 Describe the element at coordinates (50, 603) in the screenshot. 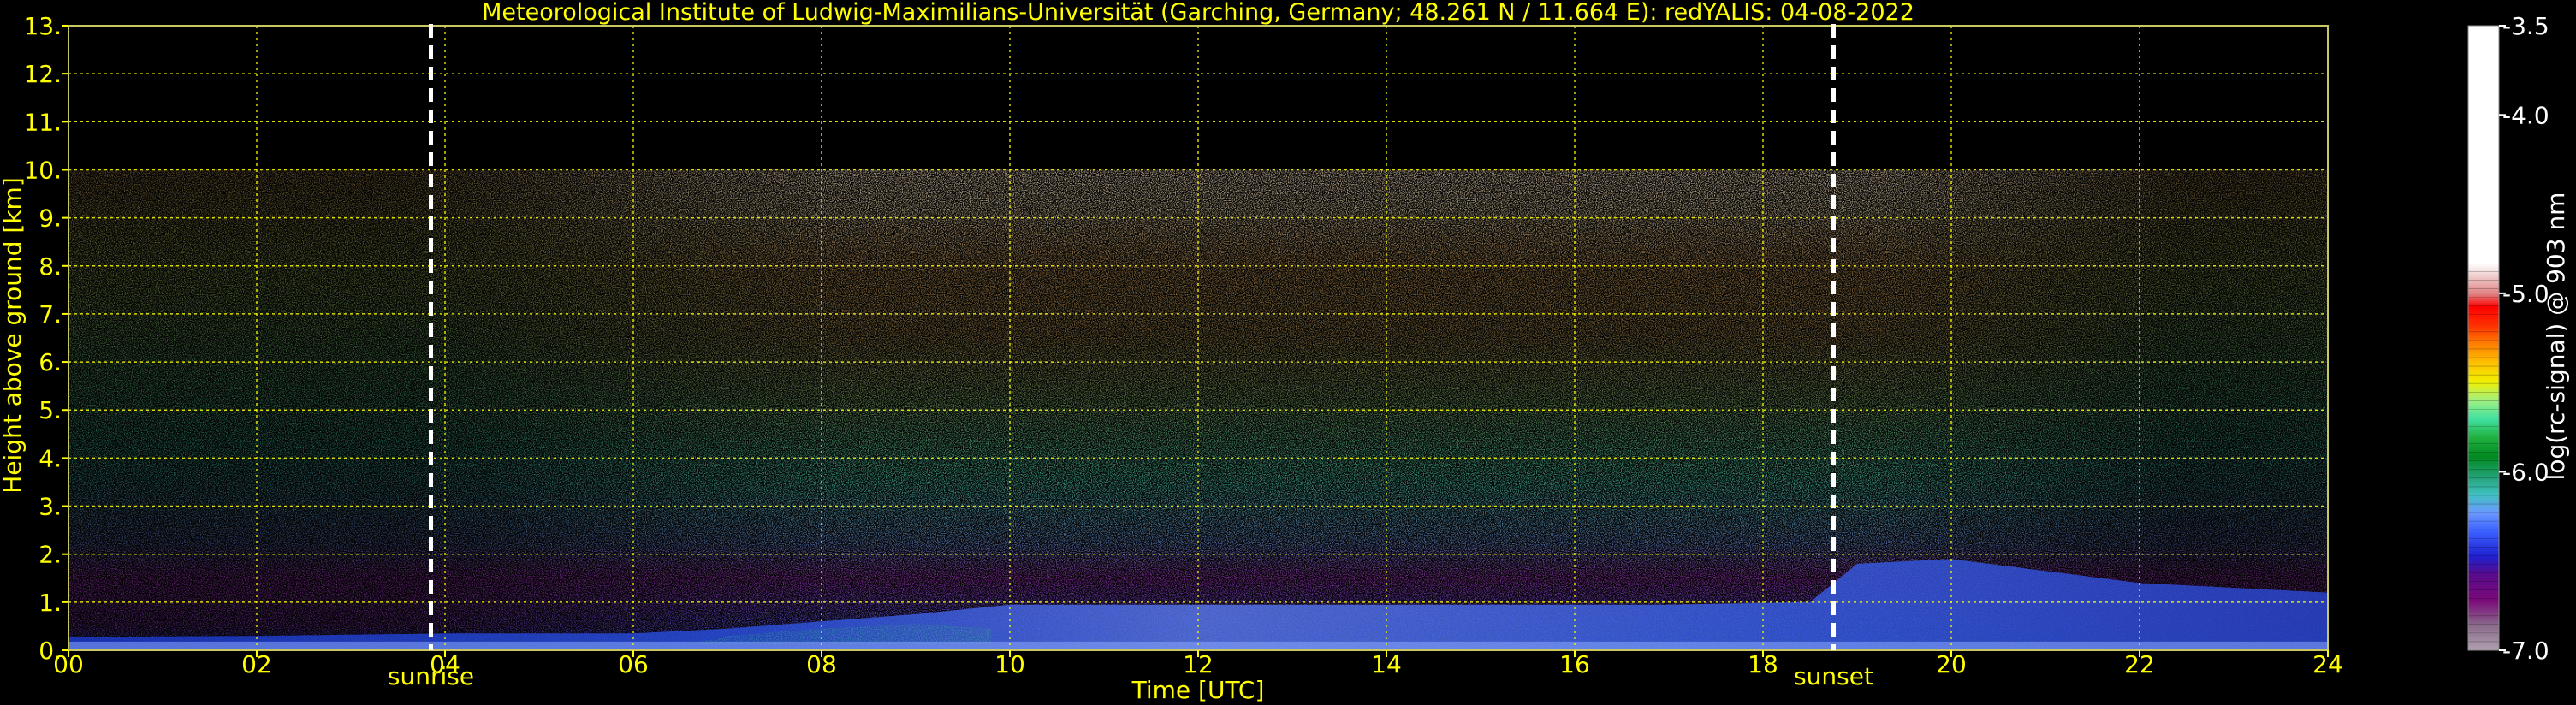

I see `y-tick-label: 1.` at that location.